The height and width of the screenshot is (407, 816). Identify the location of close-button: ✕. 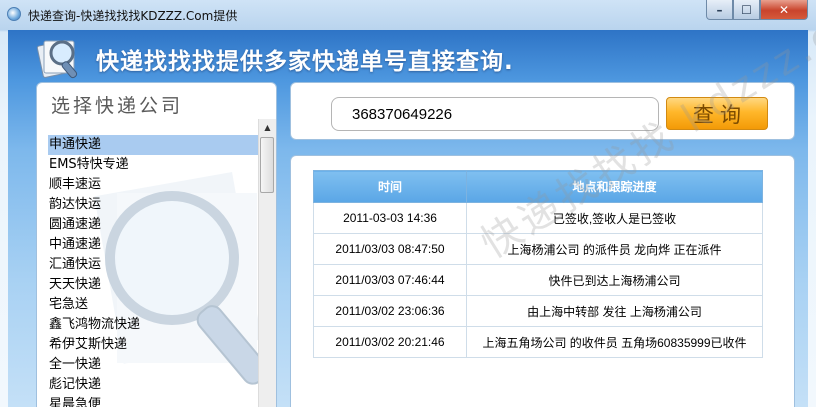
(784, 10).